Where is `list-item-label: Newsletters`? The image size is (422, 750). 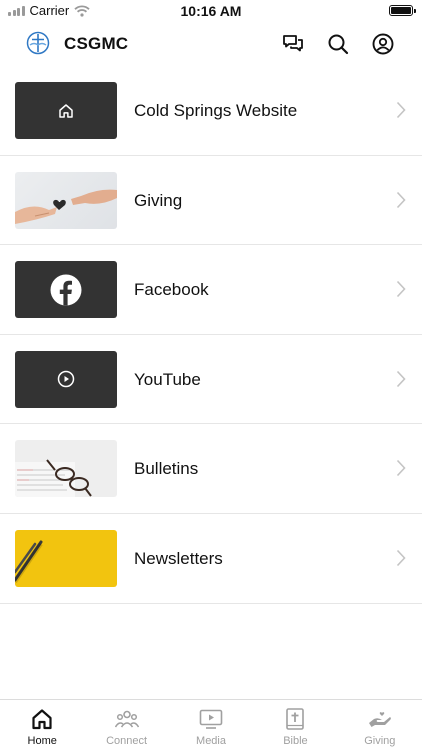 list-item-label: Newsletters is located at coordinates (178, 558).